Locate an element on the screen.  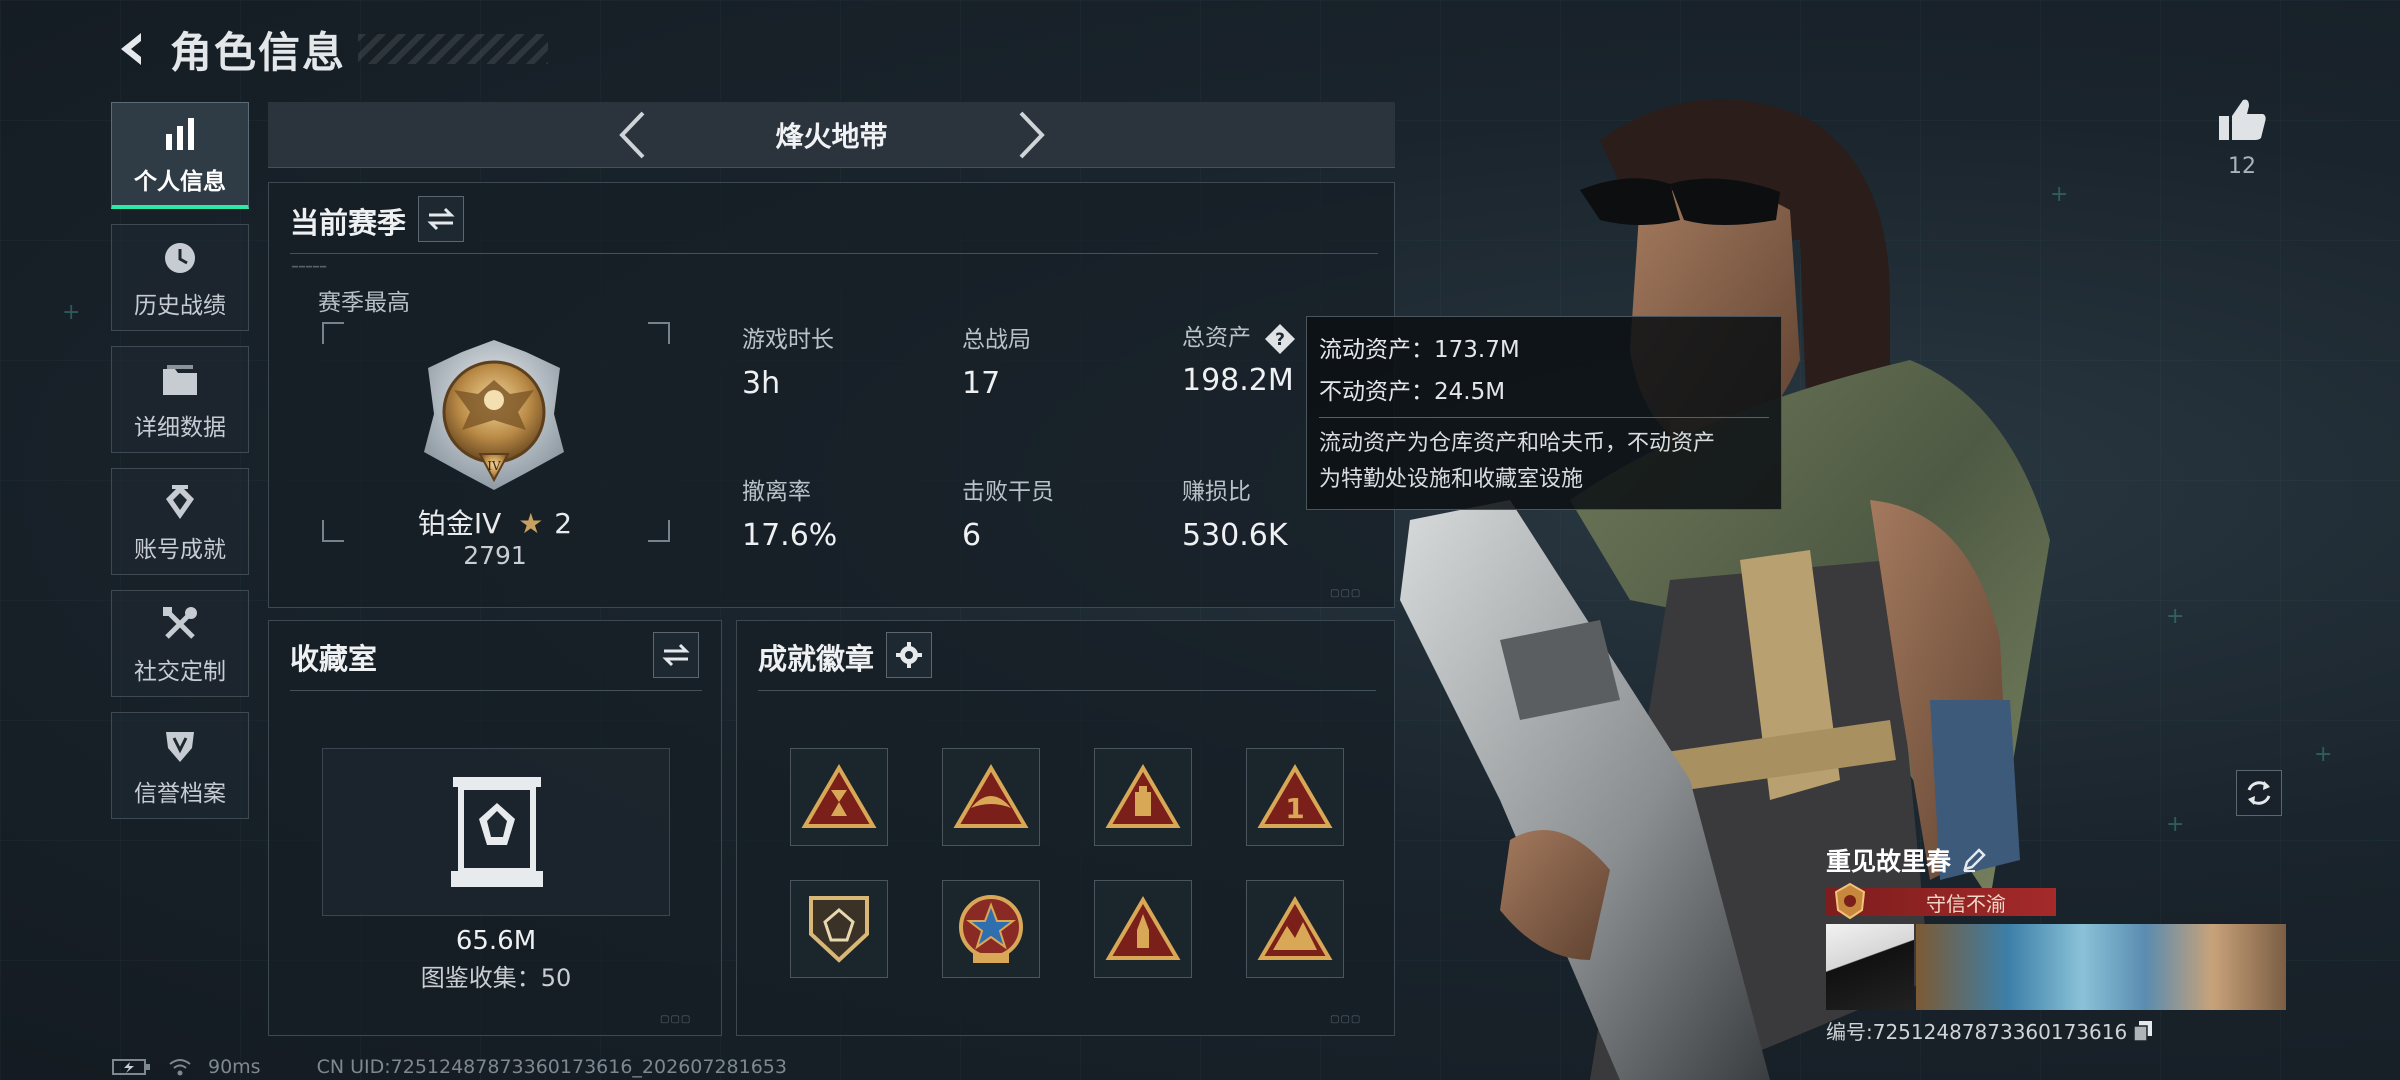
stat-label: 总资产 is located at coordinates (1216, 338).